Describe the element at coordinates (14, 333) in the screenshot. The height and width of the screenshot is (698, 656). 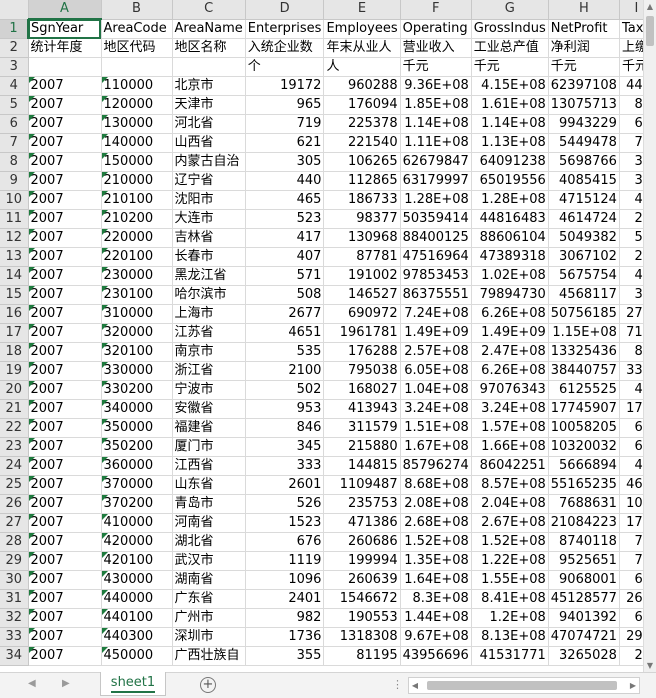
I see `row-header: 17` at that location.